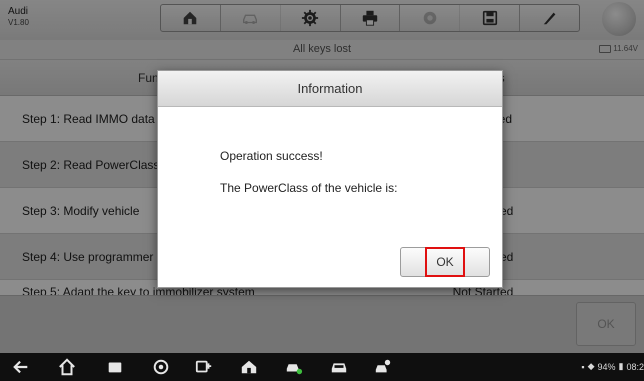  I want to click on home-nav-button, so click(67, 367).